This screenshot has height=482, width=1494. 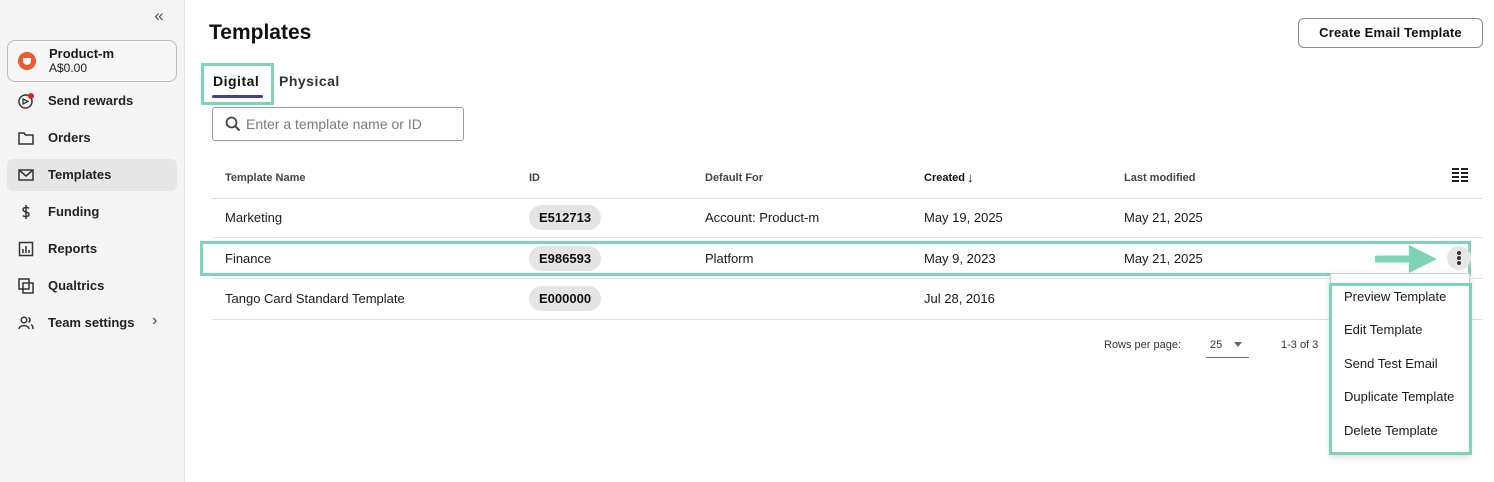 I want to click on column-header-default-for: Default For, so click(x=734, y=178).